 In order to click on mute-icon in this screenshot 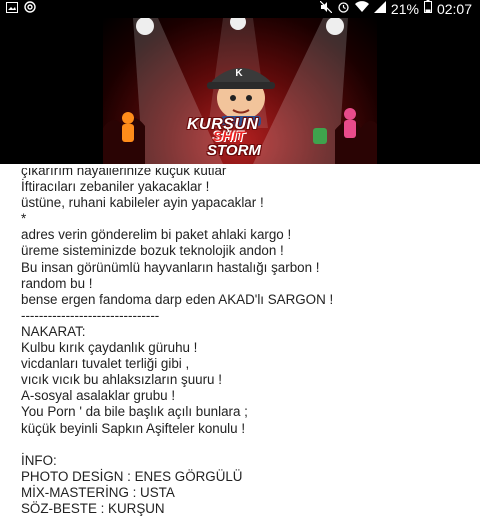, I will do `click(326, 9)`.